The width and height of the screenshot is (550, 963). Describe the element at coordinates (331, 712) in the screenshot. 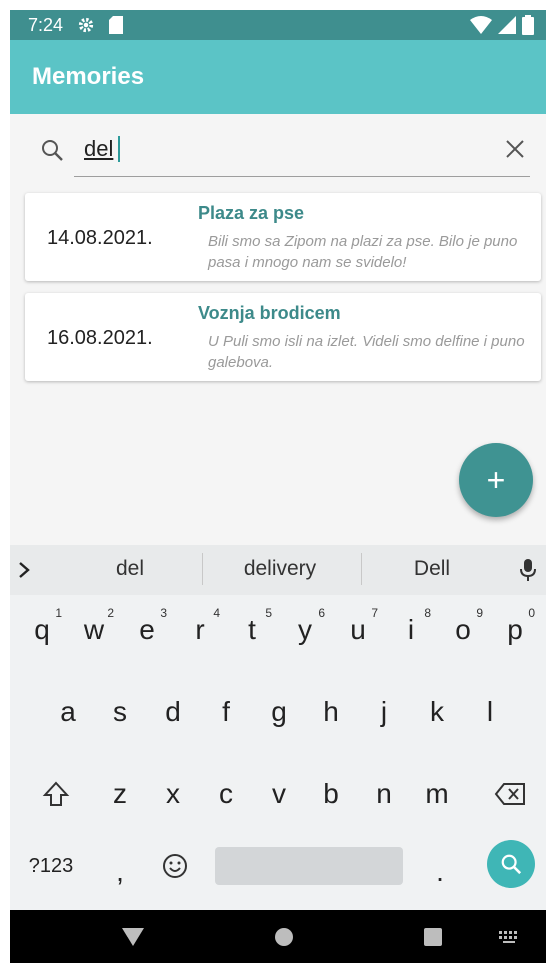

I see `key-h: h` at that location.